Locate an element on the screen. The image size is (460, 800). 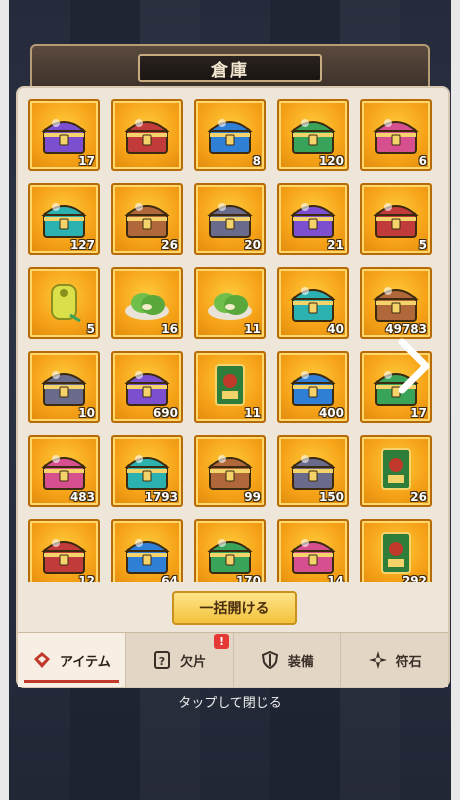
item-slot: 170 is located at coordinates (230, 550).